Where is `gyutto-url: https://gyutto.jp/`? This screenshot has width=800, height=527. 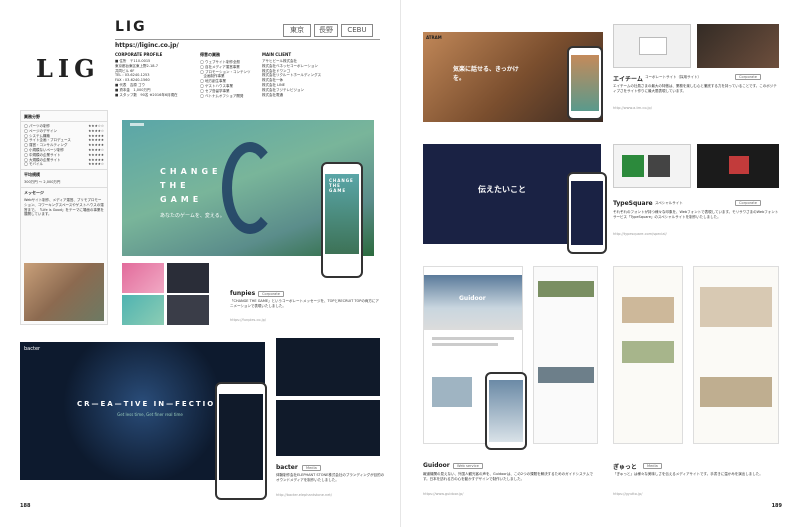 gyutto-url: https://gyutto.jp/ is located at coordinates (627, 494).